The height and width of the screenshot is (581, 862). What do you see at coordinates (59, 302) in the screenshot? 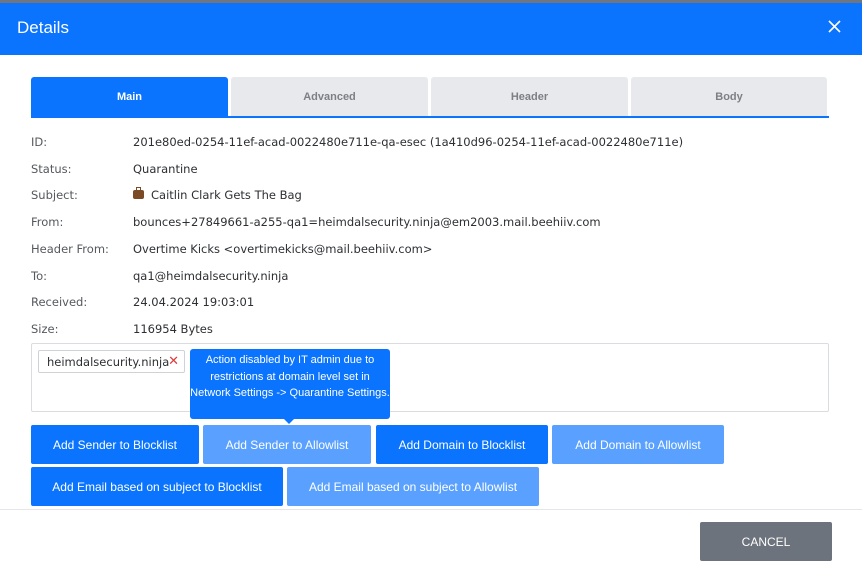
I see `received-label: Received:` at bounding box center [59, 302].